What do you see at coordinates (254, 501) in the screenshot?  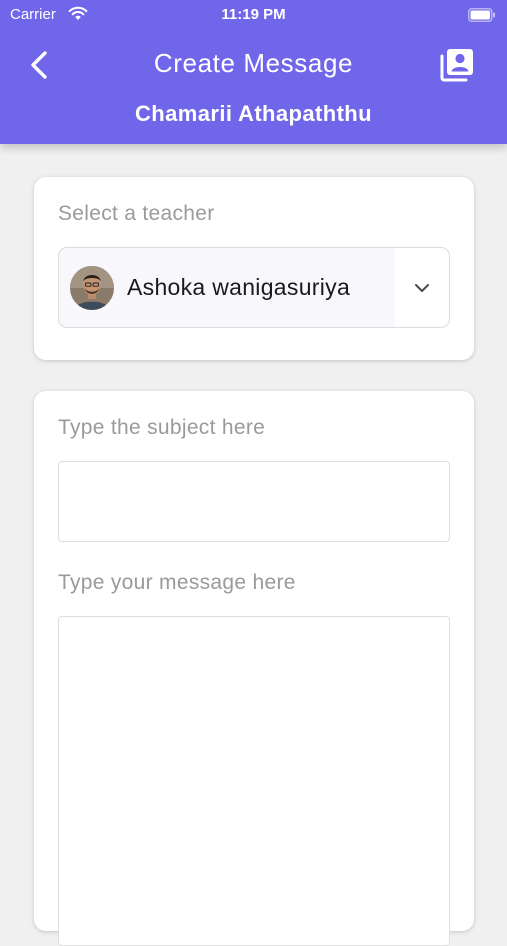 I see `subject-input` at bounding box center [254, 501].